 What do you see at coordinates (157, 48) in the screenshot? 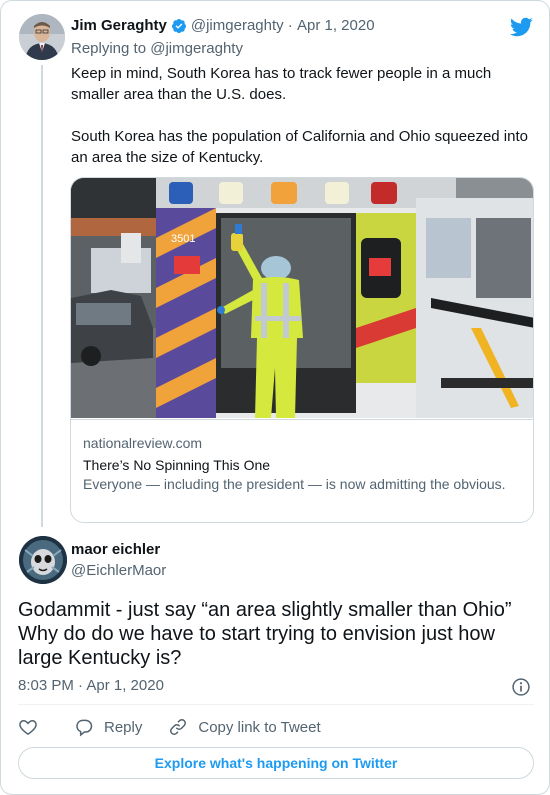
I see `replying-to-text: Replying to @jimgeraghty` at bounding box center [157, 48].